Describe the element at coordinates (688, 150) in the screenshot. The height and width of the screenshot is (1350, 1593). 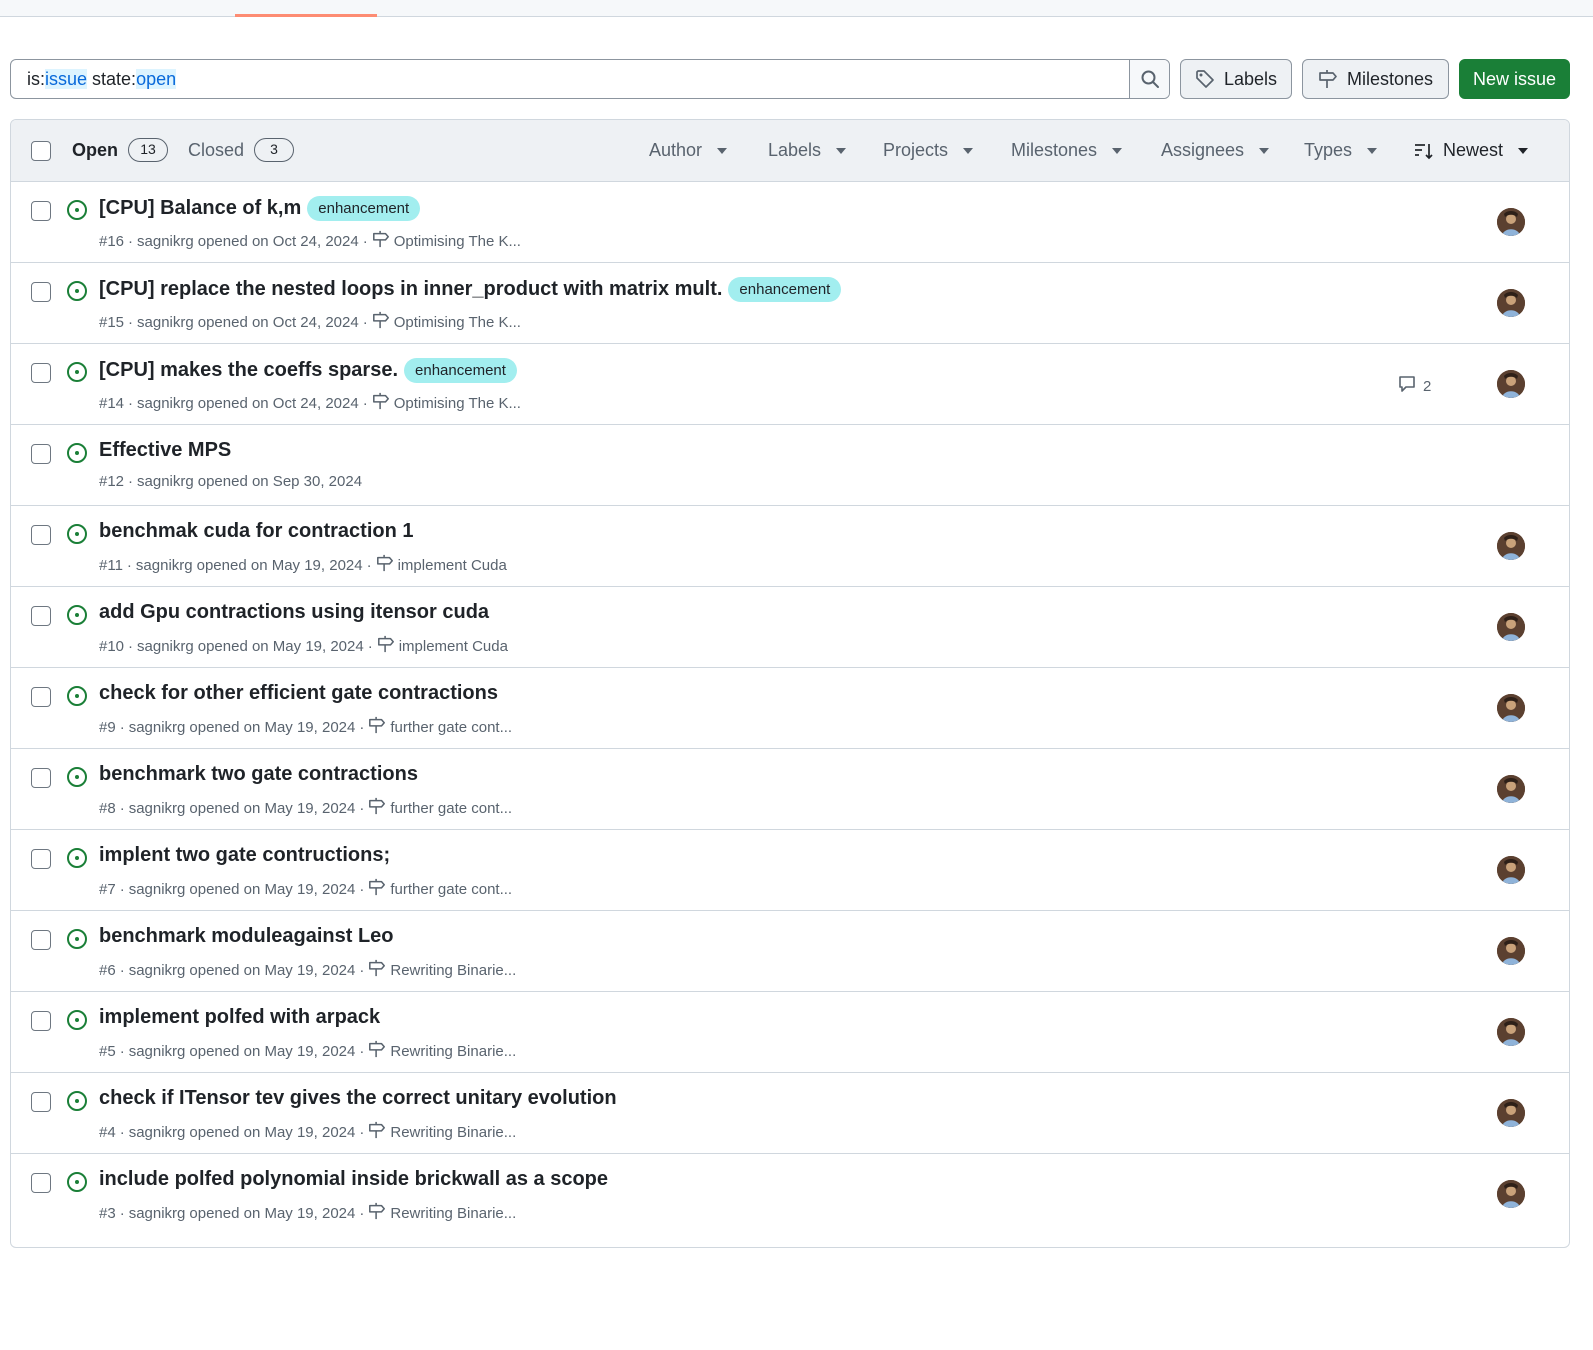
I see `author-filter: Author` at that location.